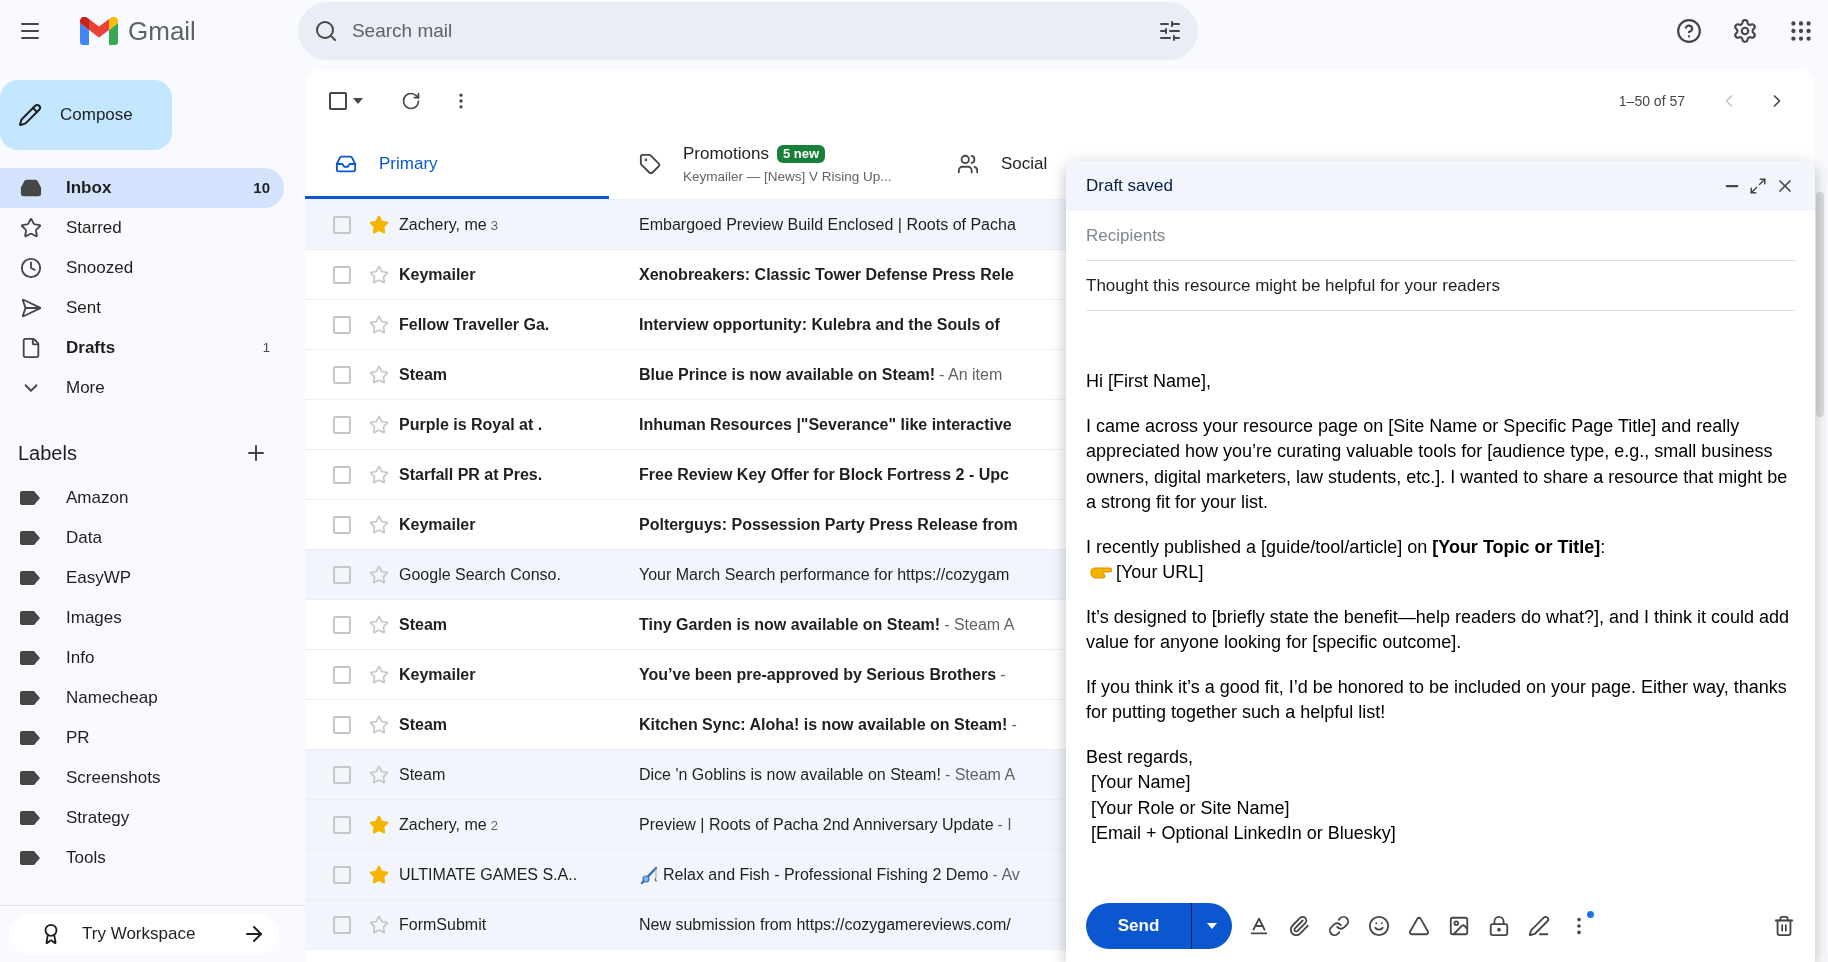  What do you see at coordinates (142, 268) in the screenshot?
I see `nav-item: Snoozed` at bounding box center [142, 268].